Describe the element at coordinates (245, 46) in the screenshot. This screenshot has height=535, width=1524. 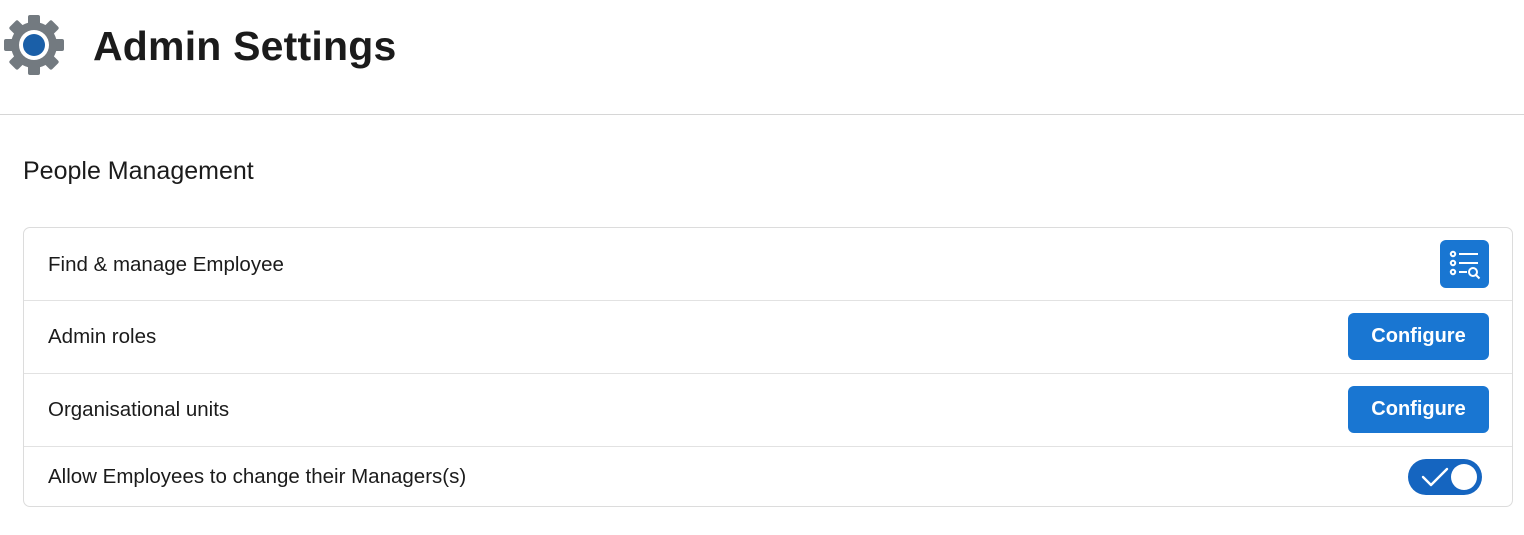
I see `page-title: Admin Settings` at that location.